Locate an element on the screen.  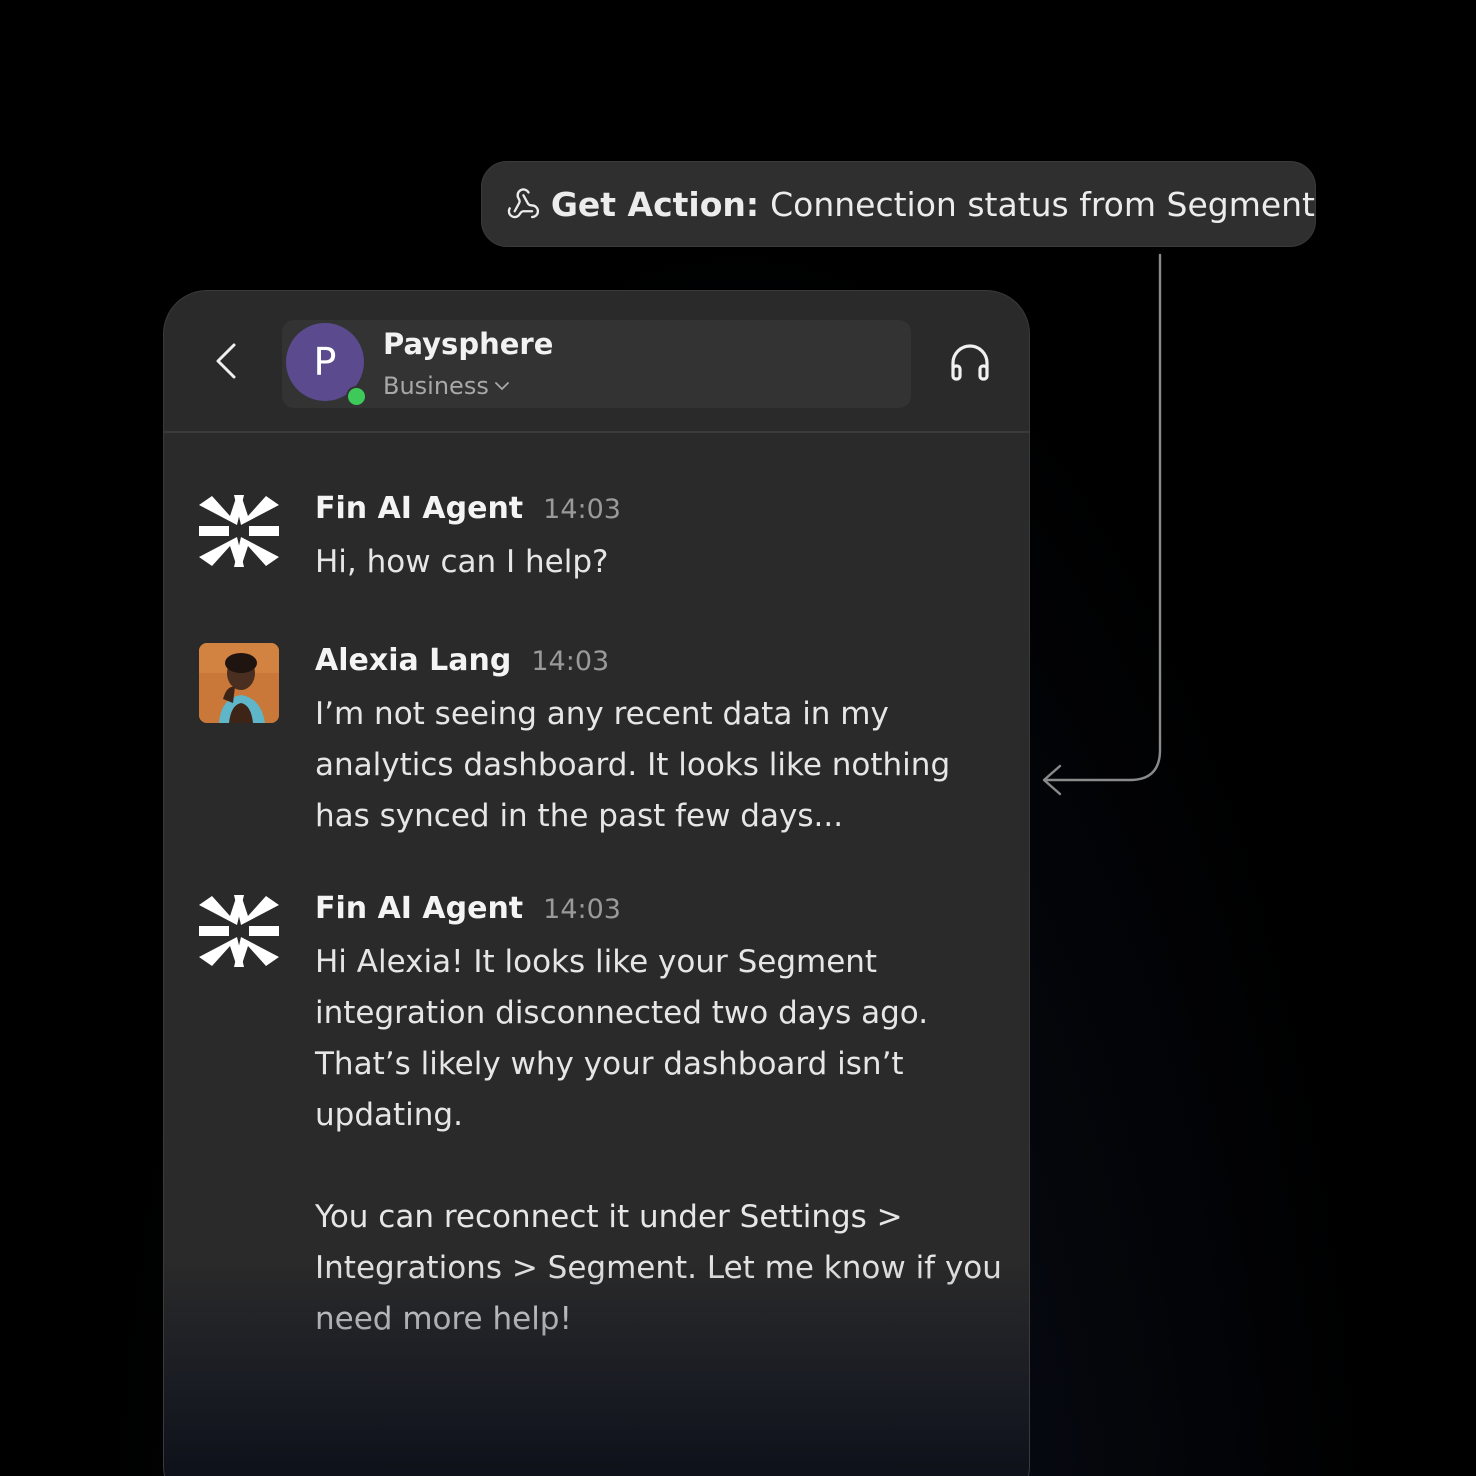
online-status-dot is located at coordinates (356, 396).